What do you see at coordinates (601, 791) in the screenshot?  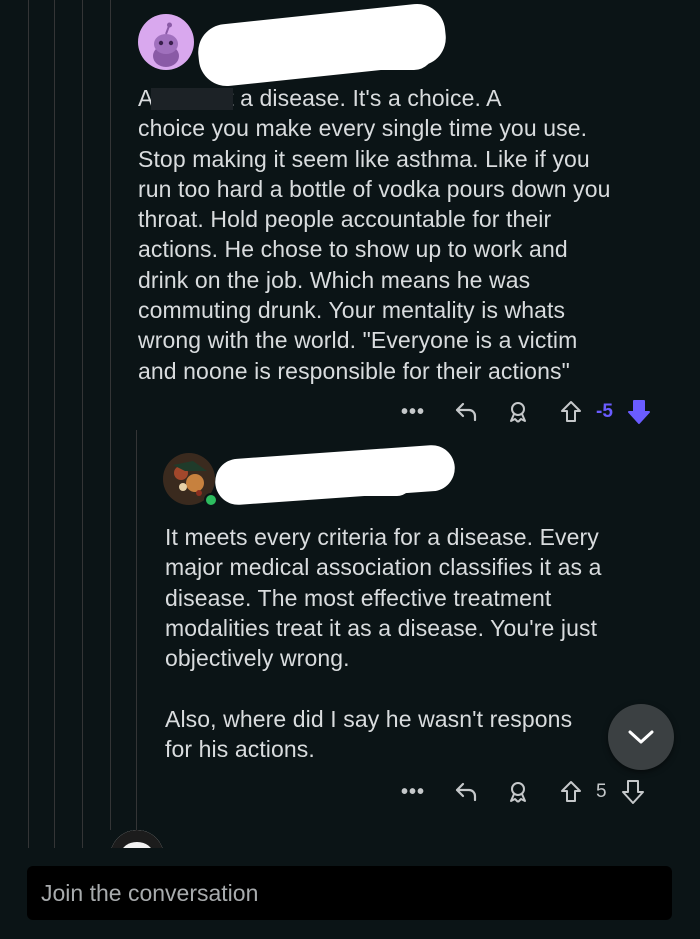 I see `vote-score: 5` at bounding box center [601, 791].